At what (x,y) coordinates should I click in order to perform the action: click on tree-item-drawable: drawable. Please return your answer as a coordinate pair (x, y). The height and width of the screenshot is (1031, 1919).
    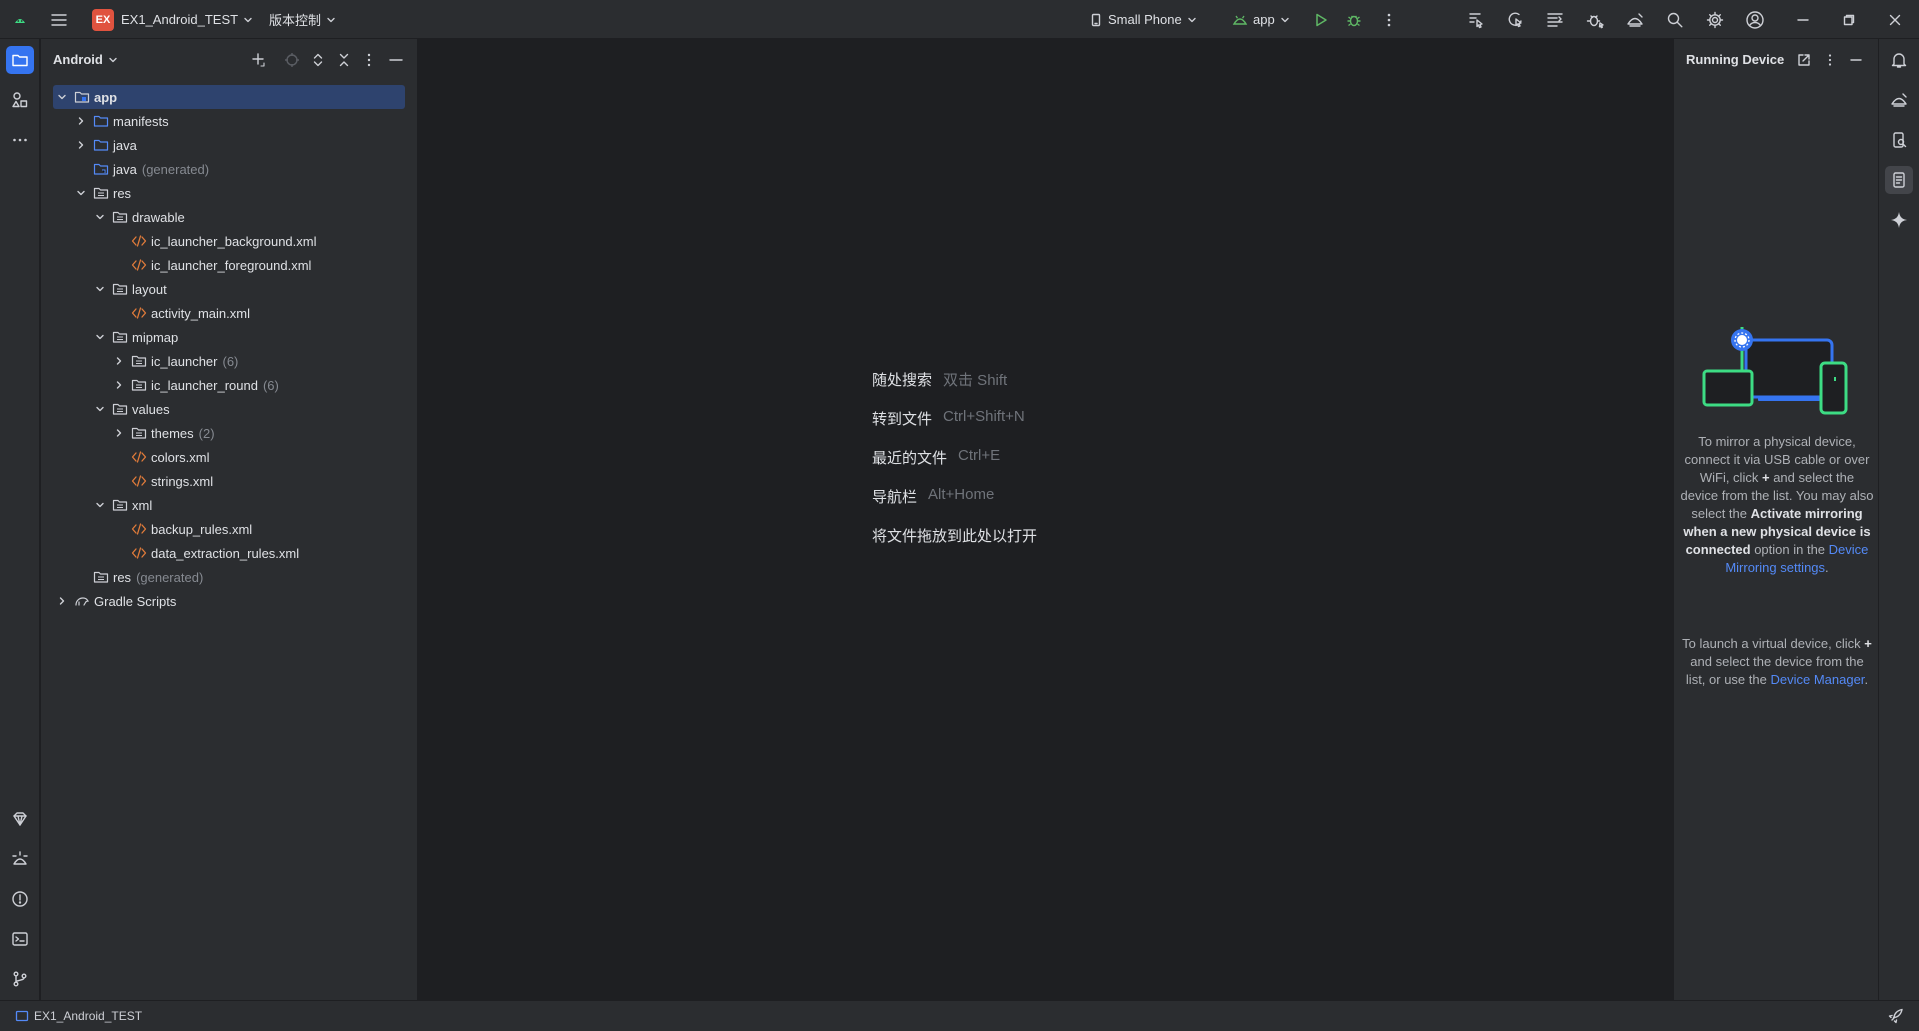
    Looking at the image, I should click on (229, 217).